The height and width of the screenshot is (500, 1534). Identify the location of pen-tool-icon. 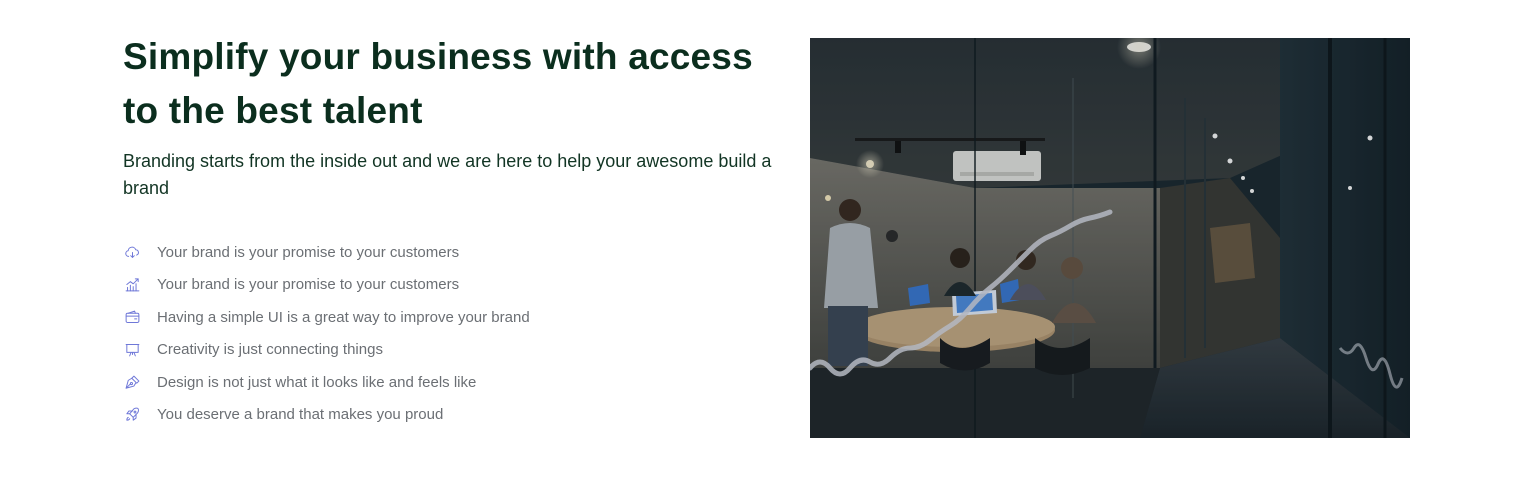
(132, 382).